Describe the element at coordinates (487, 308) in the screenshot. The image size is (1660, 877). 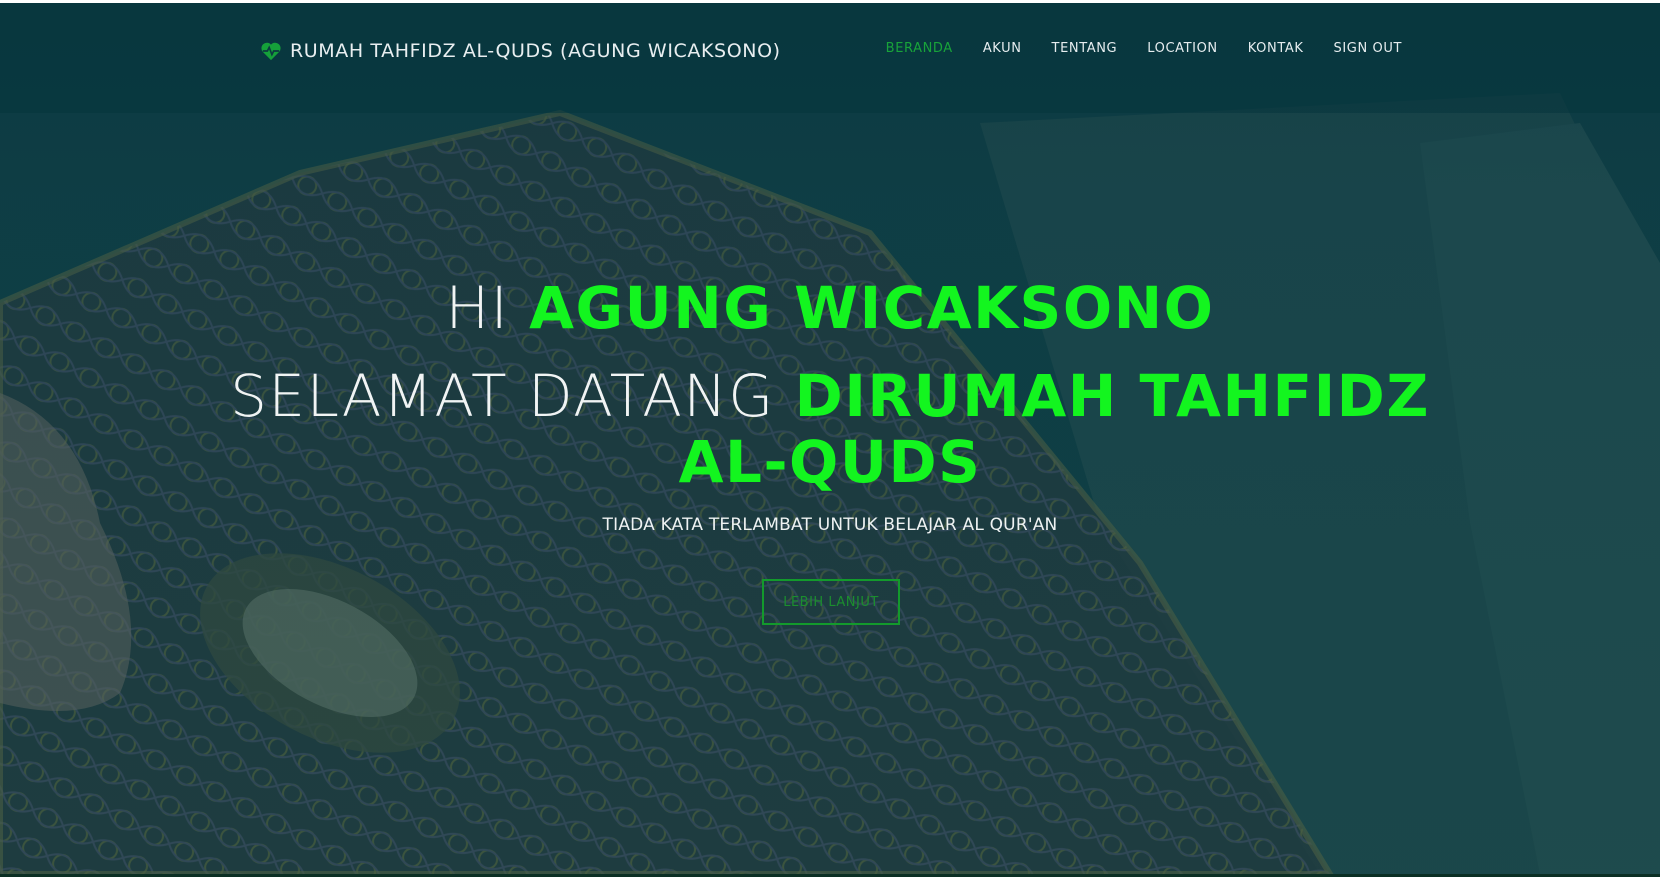
I see `greeting-prefix: HI` at that location.